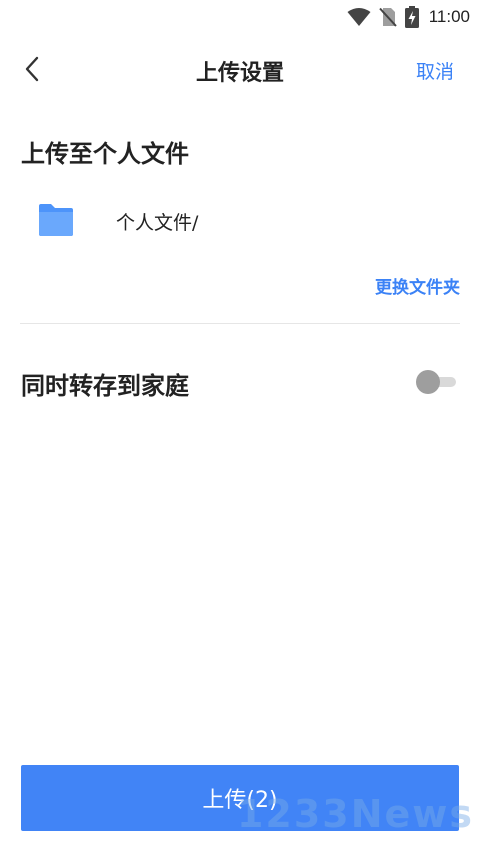 Image resolution: width=480 pixels, height=853 pixels. What do you see at coordinates (240, 382) in the screenshot?
I see `save-to-family-row: 同时转存到家庭` at bounding box center [240, 382].